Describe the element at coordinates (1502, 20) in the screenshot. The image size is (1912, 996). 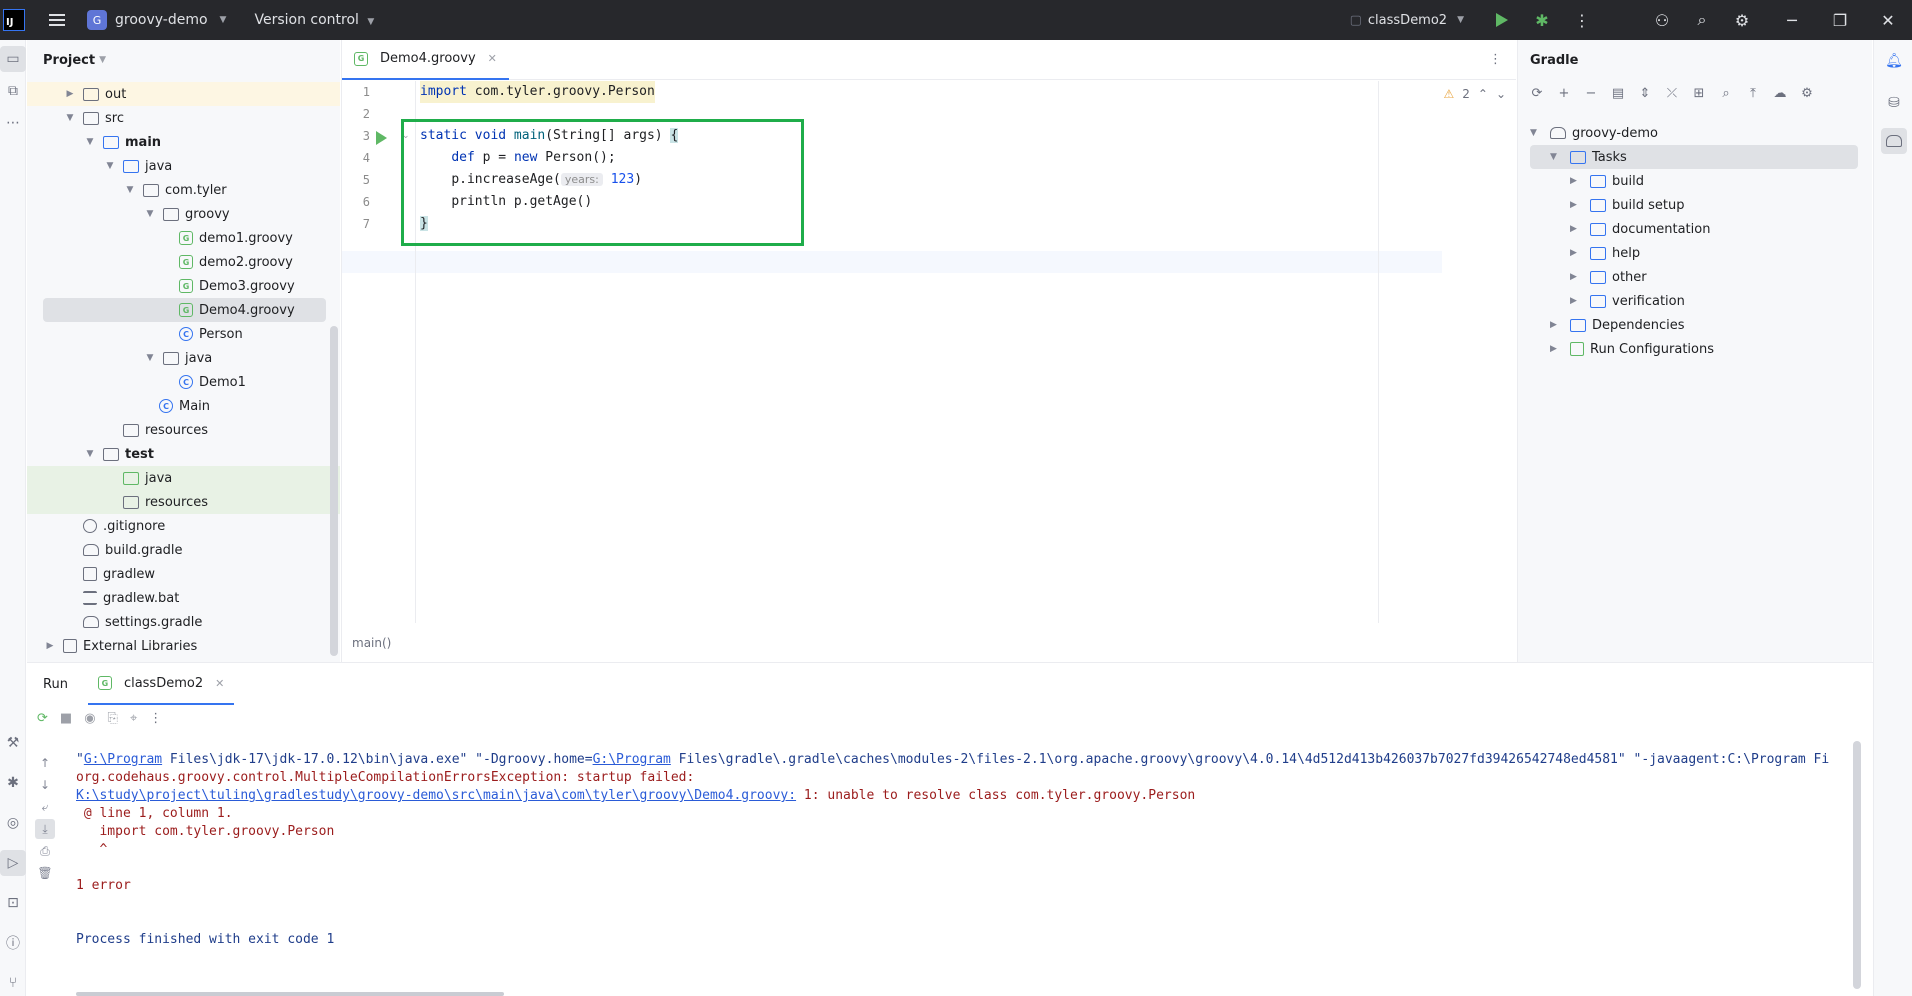
I see `run-button` at that location.